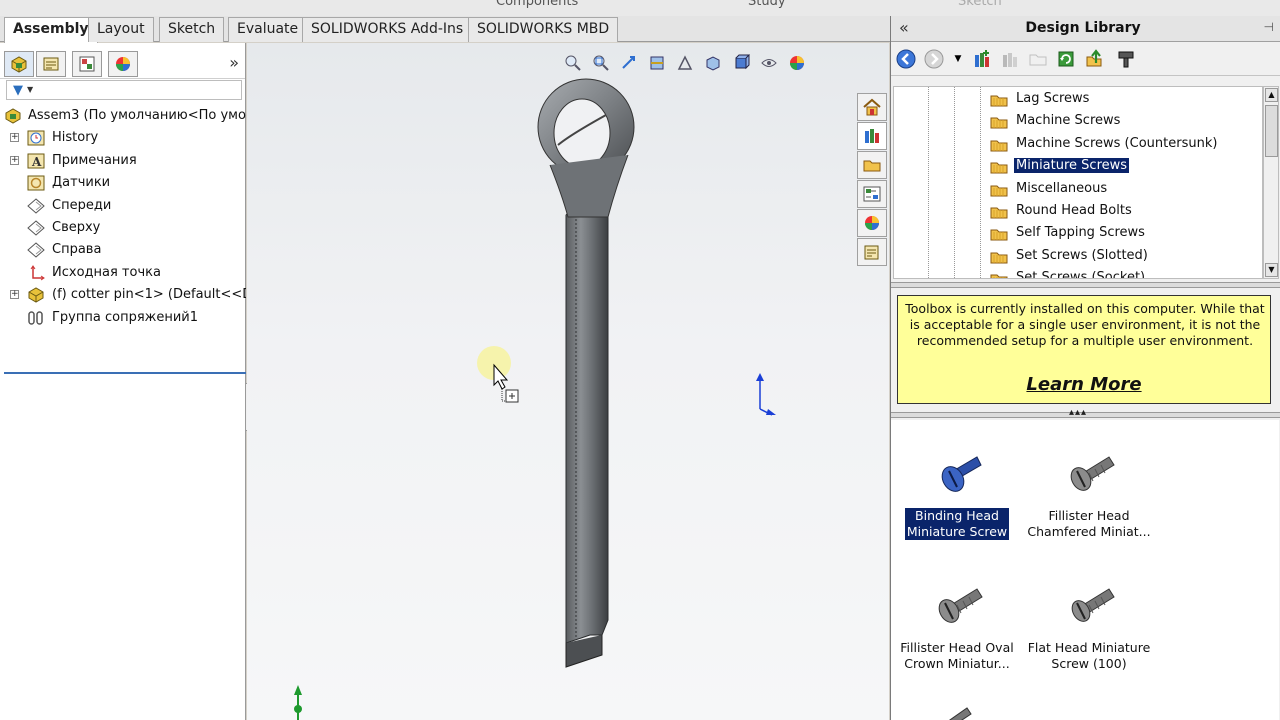 The image size is (1280, 720). I want to click on tree-item-label: History, so click(75, 138).